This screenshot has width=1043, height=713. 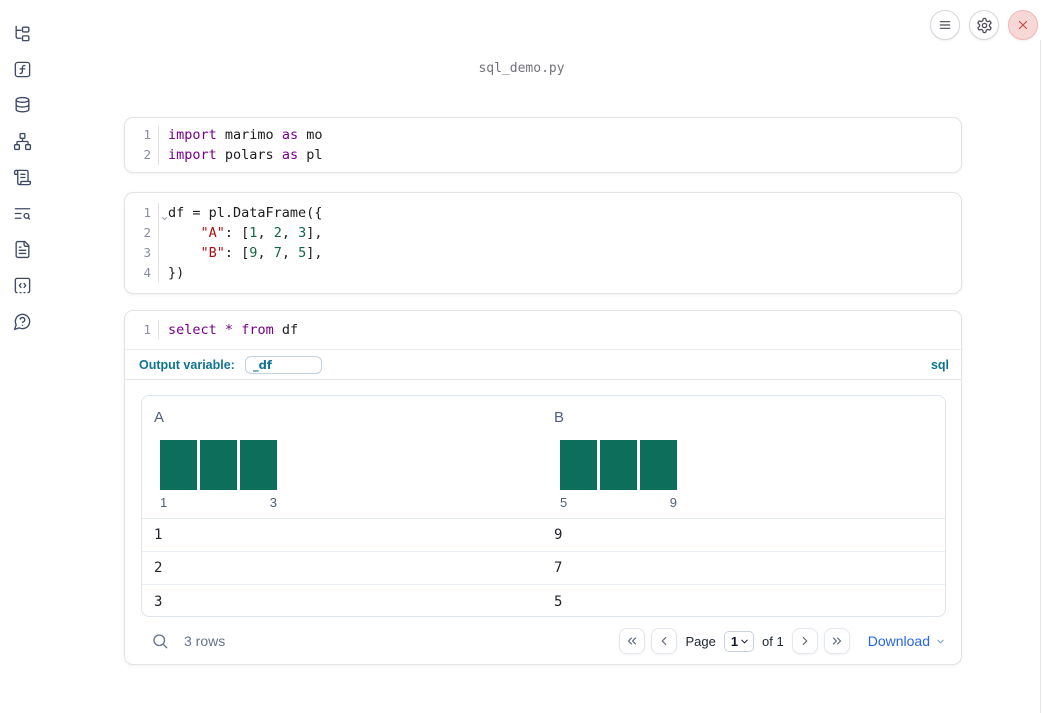 What do you see at coordinates (940, 641) in the screenshot?
I see `chevron-down-icon` at bounding box center [940, 641].